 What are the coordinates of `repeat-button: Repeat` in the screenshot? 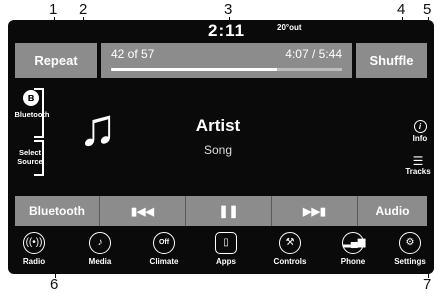 It's located at (56, 60).